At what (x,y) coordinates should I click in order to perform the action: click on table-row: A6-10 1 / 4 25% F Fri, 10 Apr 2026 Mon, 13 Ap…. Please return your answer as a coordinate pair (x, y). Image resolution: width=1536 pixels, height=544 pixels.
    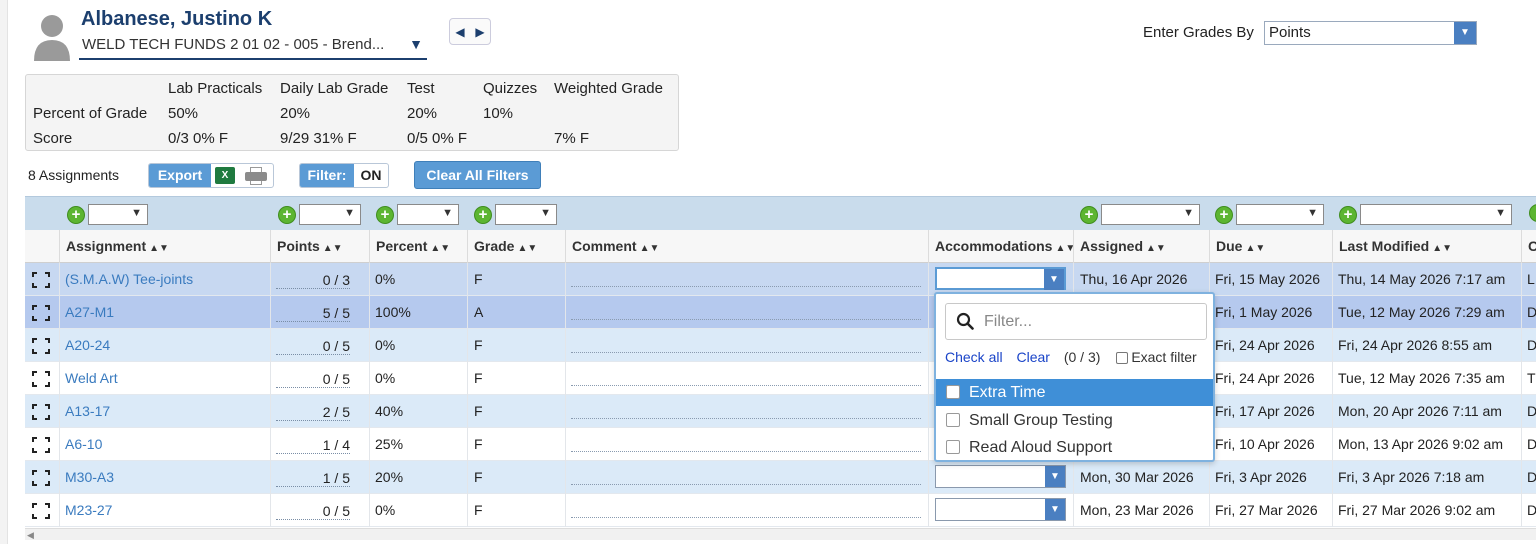
    Looking at the image, I should click on (780, 444).